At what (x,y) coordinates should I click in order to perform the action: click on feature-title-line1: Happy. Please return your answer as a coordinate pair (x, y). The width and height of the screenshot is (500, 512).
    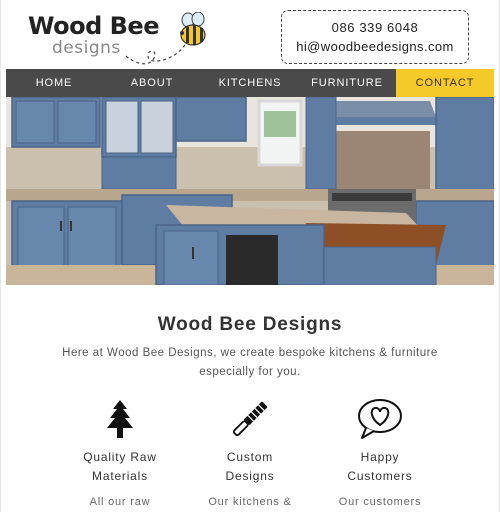
    Looking at the image, I should click on (380, 457).